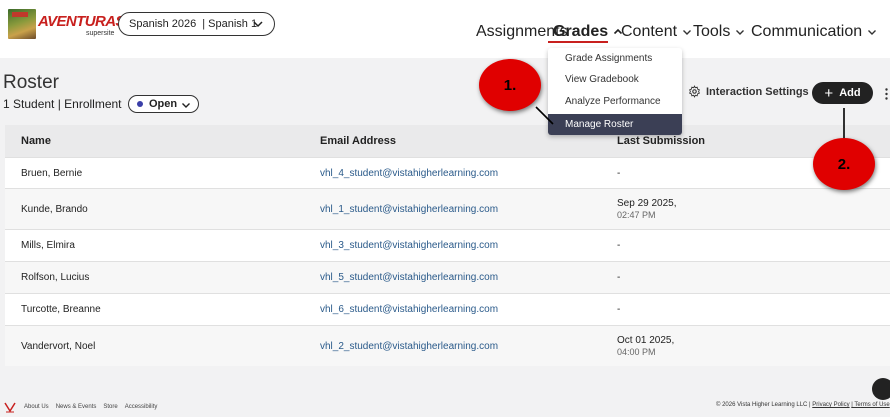  I want to click on callout-step-1: 1., so click(510, 85).